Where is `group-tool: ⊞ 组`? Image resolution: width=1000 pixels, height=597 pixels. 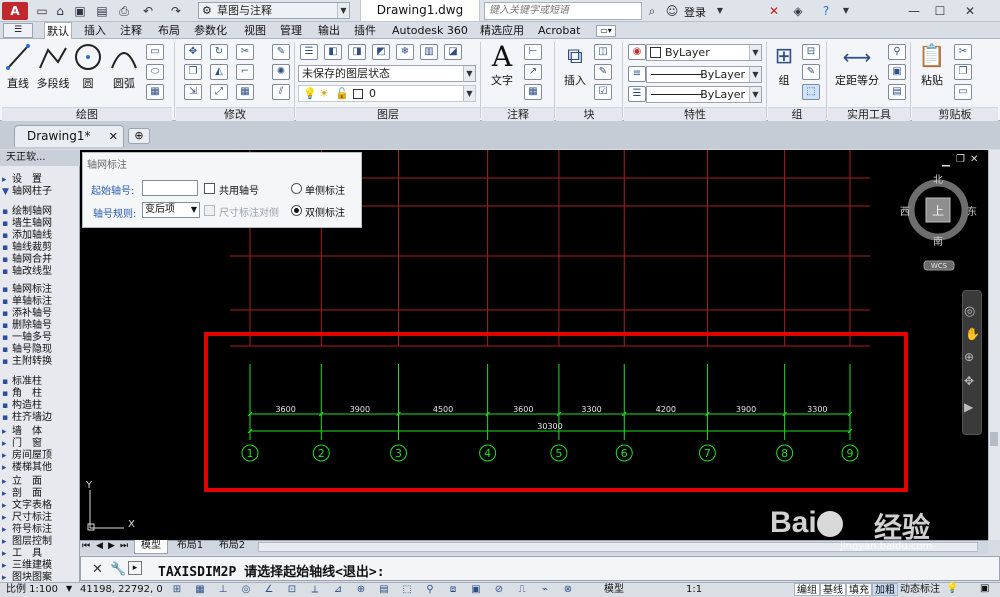 group-tool: ⊞ 组 is located at coordinates (784, 67).